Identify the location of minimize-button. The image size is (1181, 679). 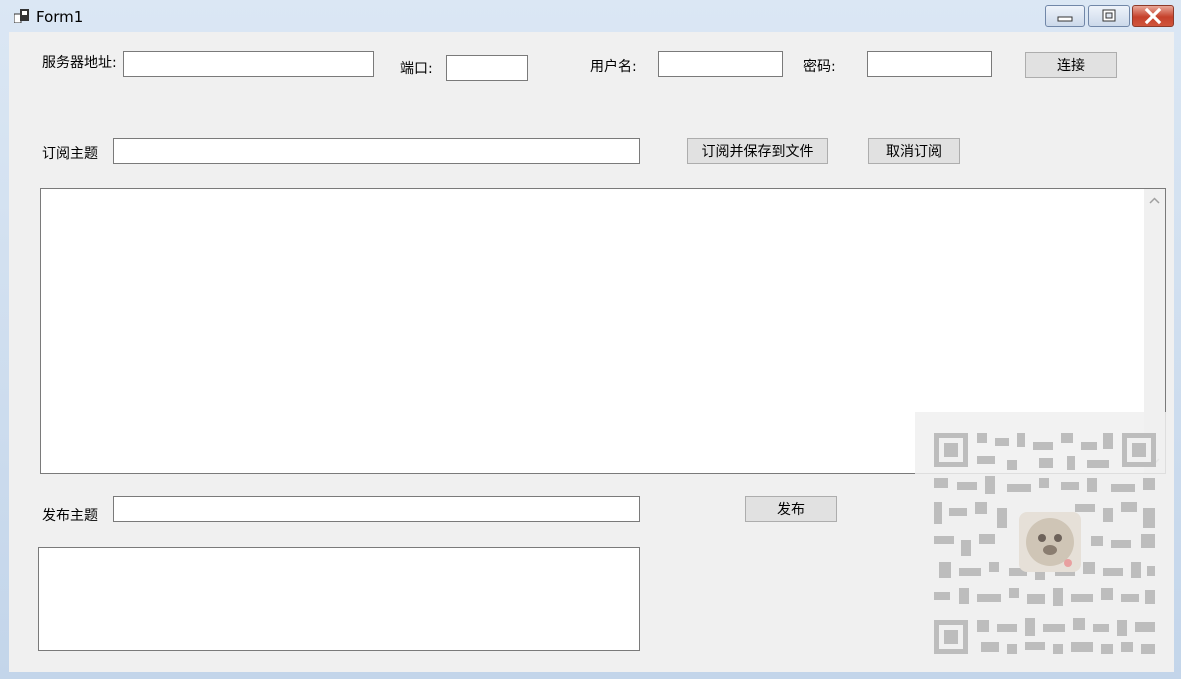
(1065, 16).